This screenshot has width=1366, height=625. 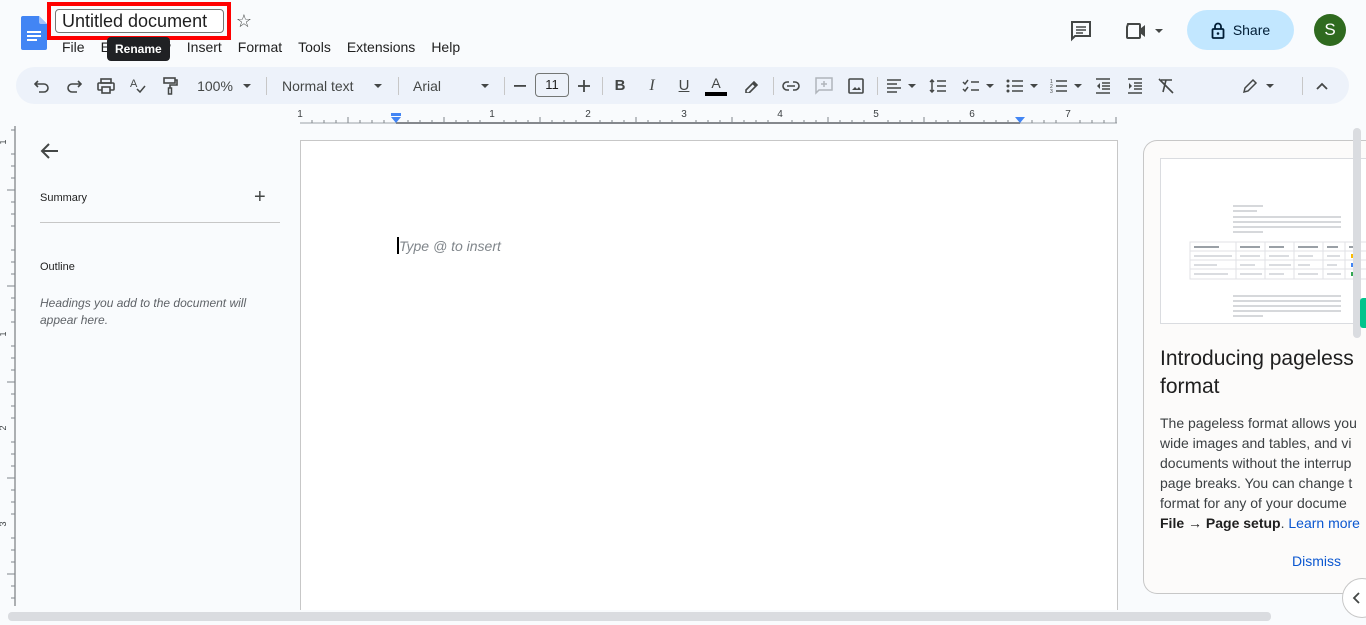 I want to click on lock-icon, so click(x=1218, y=30).